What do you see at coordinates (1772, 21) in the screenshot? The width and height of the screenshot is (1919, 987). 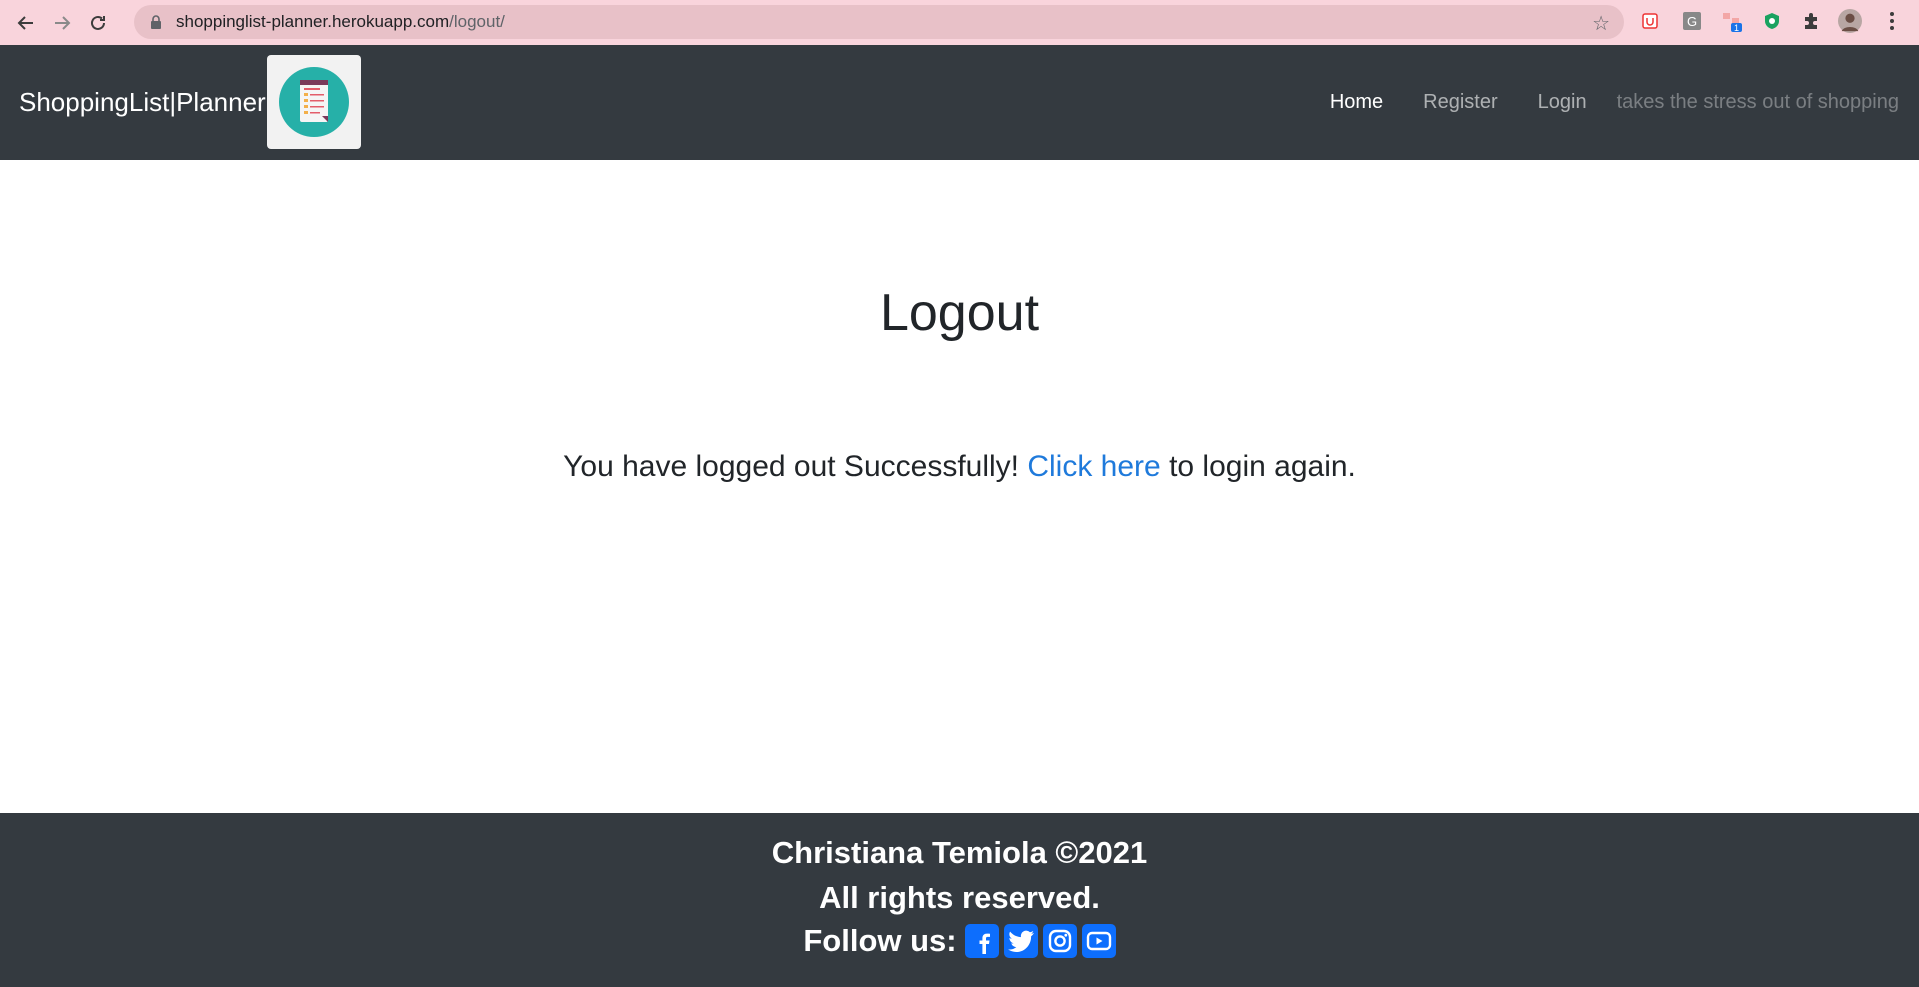 I see `vpn-extension-icon` at bounding box center [1772, 21].